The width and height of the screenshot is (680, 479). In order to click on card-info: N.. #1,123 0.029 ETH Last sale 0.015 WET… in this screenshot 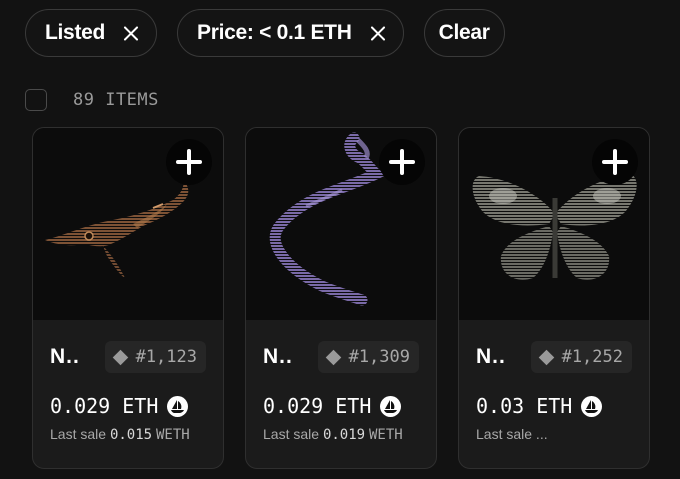, I will do `click(128, 392)`.